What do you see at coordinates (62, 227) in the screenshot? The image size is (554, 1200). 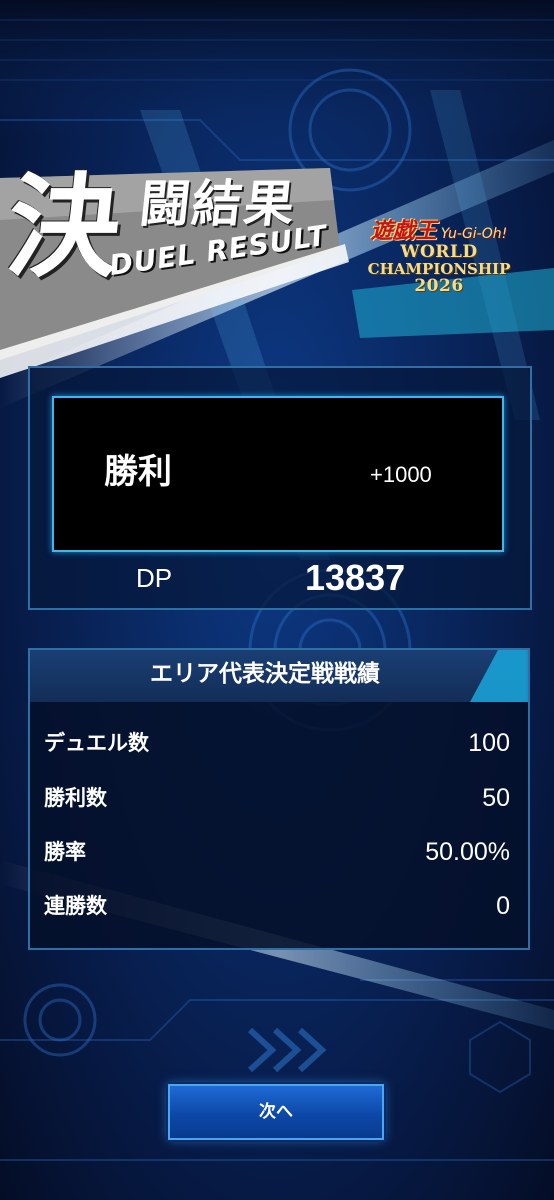 I see `title-kanji-large: 決` at bounding box center [62, 227].